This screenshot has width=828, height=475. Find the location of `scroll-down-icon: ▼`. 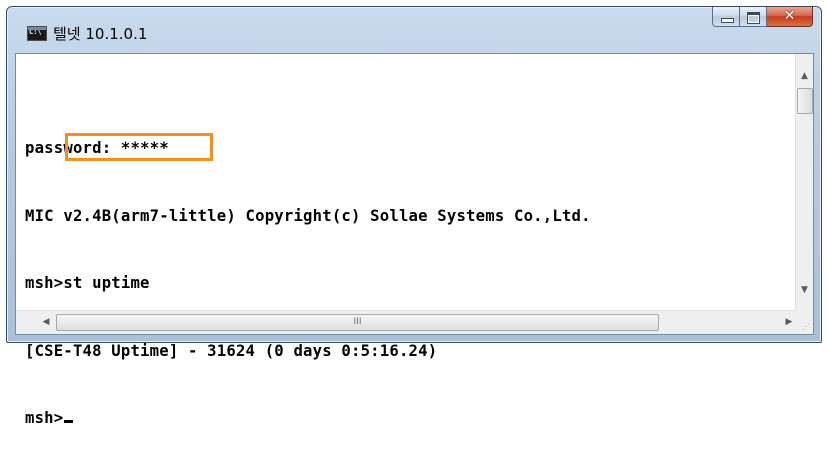

scroll-down-icon: ▼ is located at coordinates (804, 290).